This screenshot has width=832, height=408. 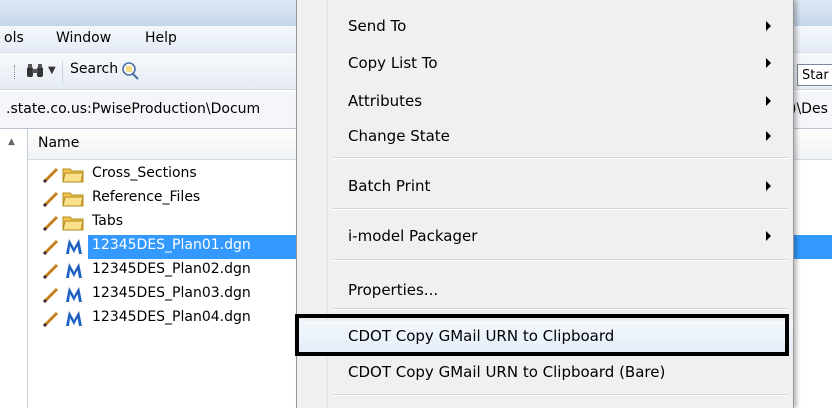 I want to click on find-dropdown-icon: ▼, so click(x=52, y=70).